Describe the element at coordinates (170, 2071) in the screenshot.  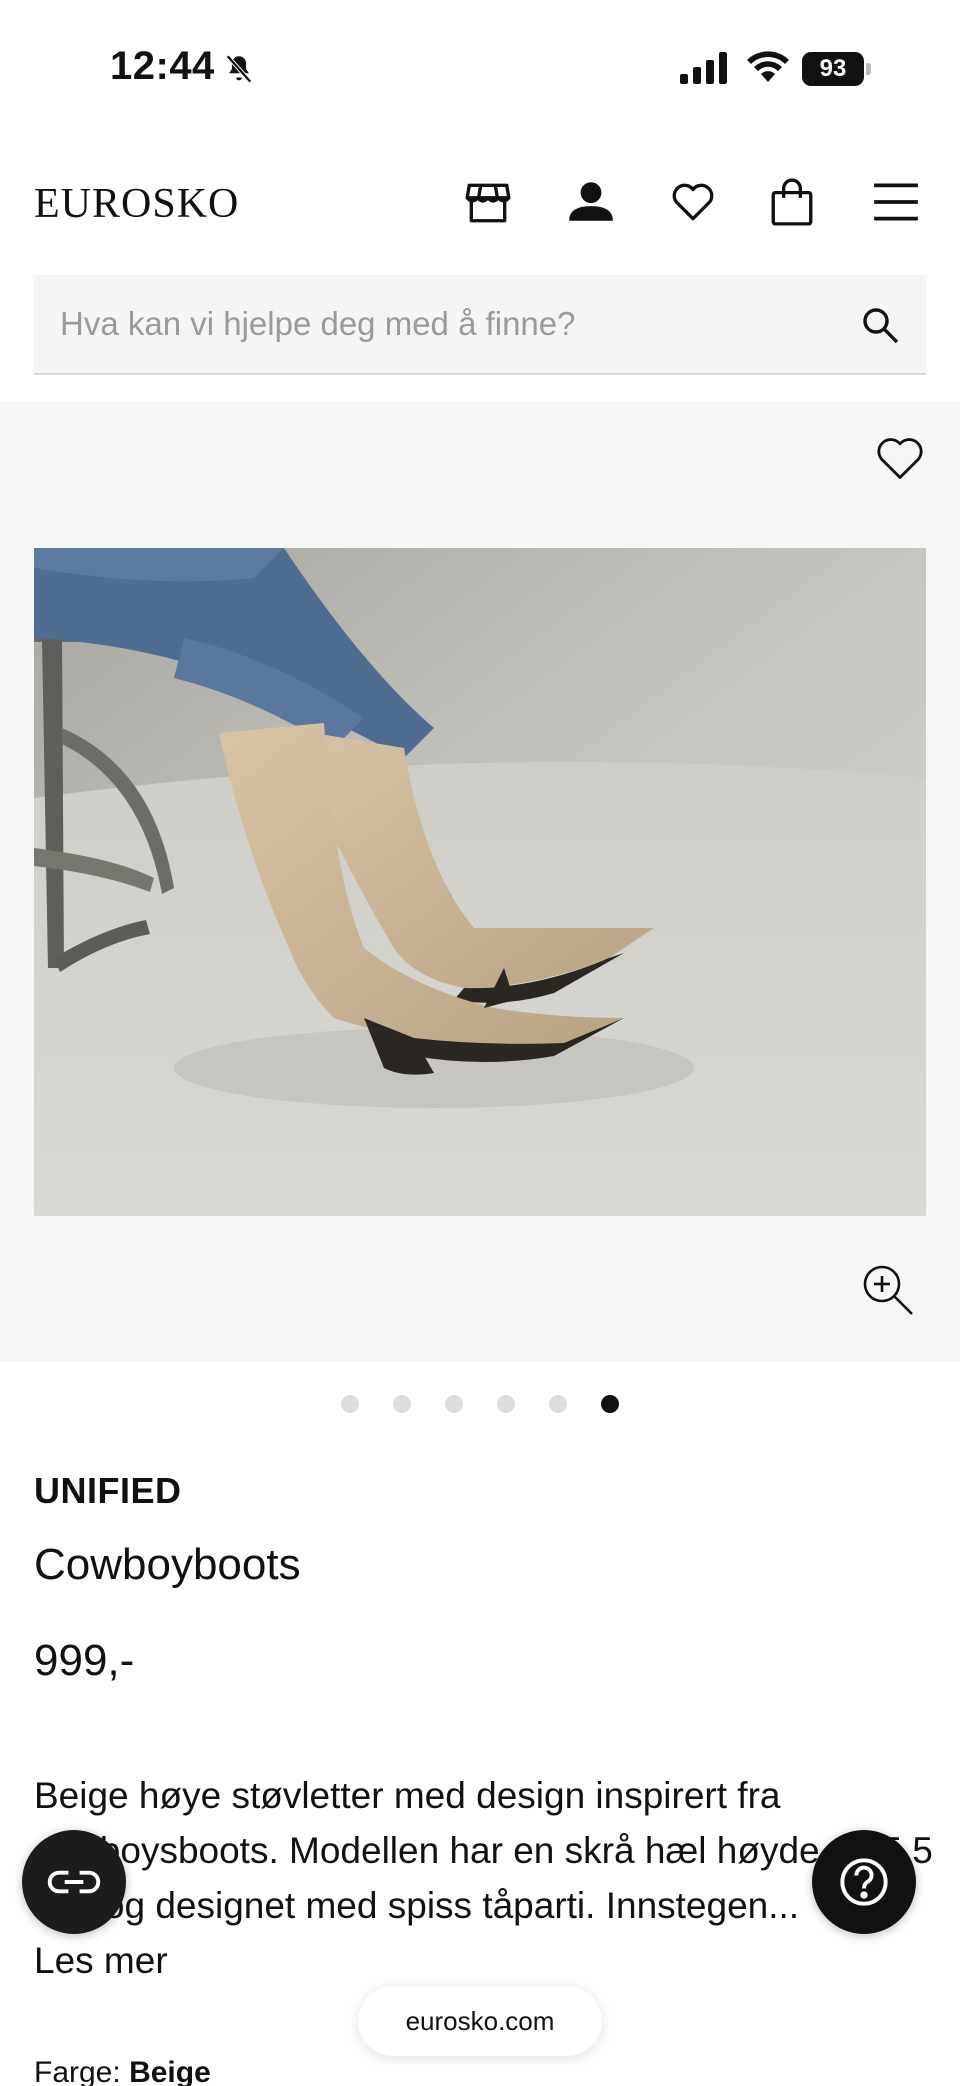
I see `color-value: Beige` at that location.